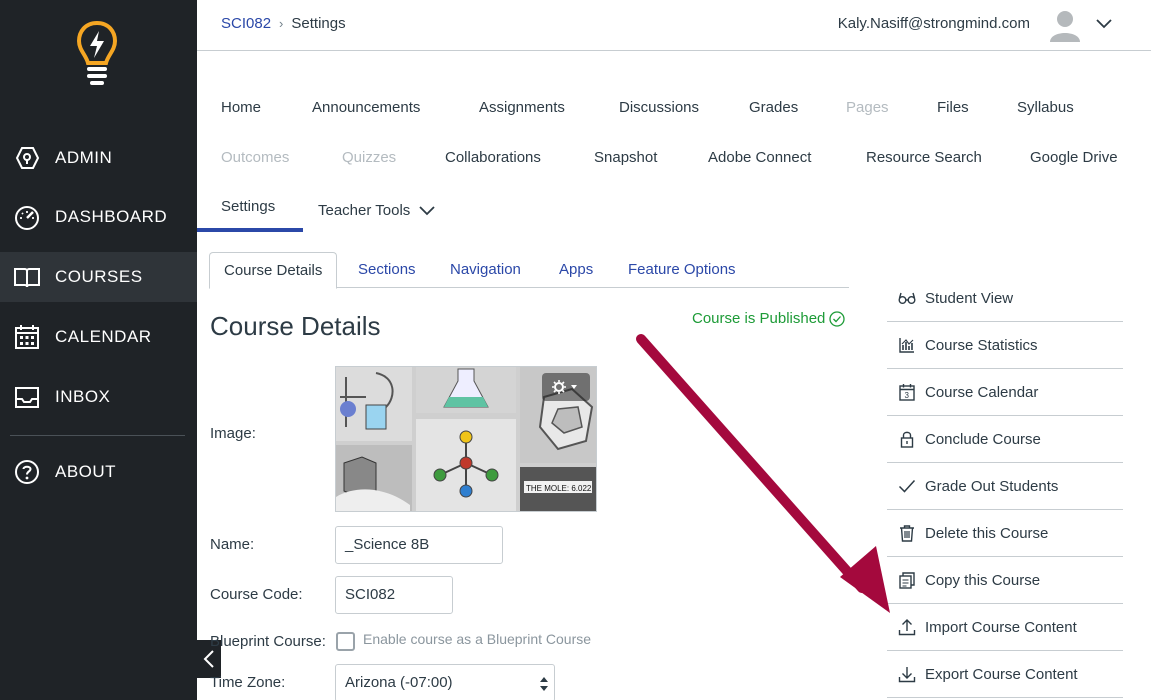 The width and height of the screenshot is (1151, 700). What do you see at coordinates (576, 270) in the screenshot?
I see `tab-apps: Apps` at bounding box center [576, 270].